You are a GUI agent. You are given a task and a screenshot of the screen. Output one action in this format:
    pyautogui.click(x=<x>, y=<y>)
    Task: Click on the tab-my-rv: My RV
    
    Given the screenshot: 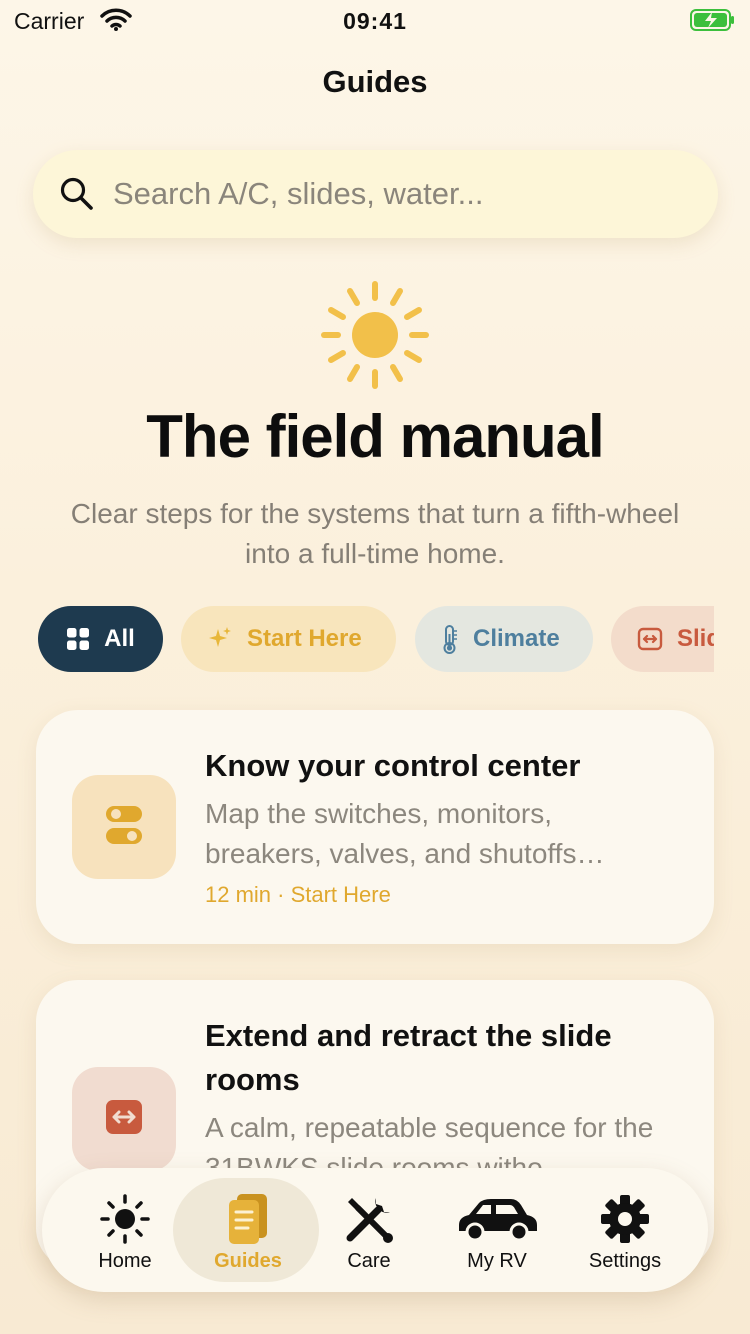 What is the action you would take?
    pyautogui.click(x=497, y=1230)
    